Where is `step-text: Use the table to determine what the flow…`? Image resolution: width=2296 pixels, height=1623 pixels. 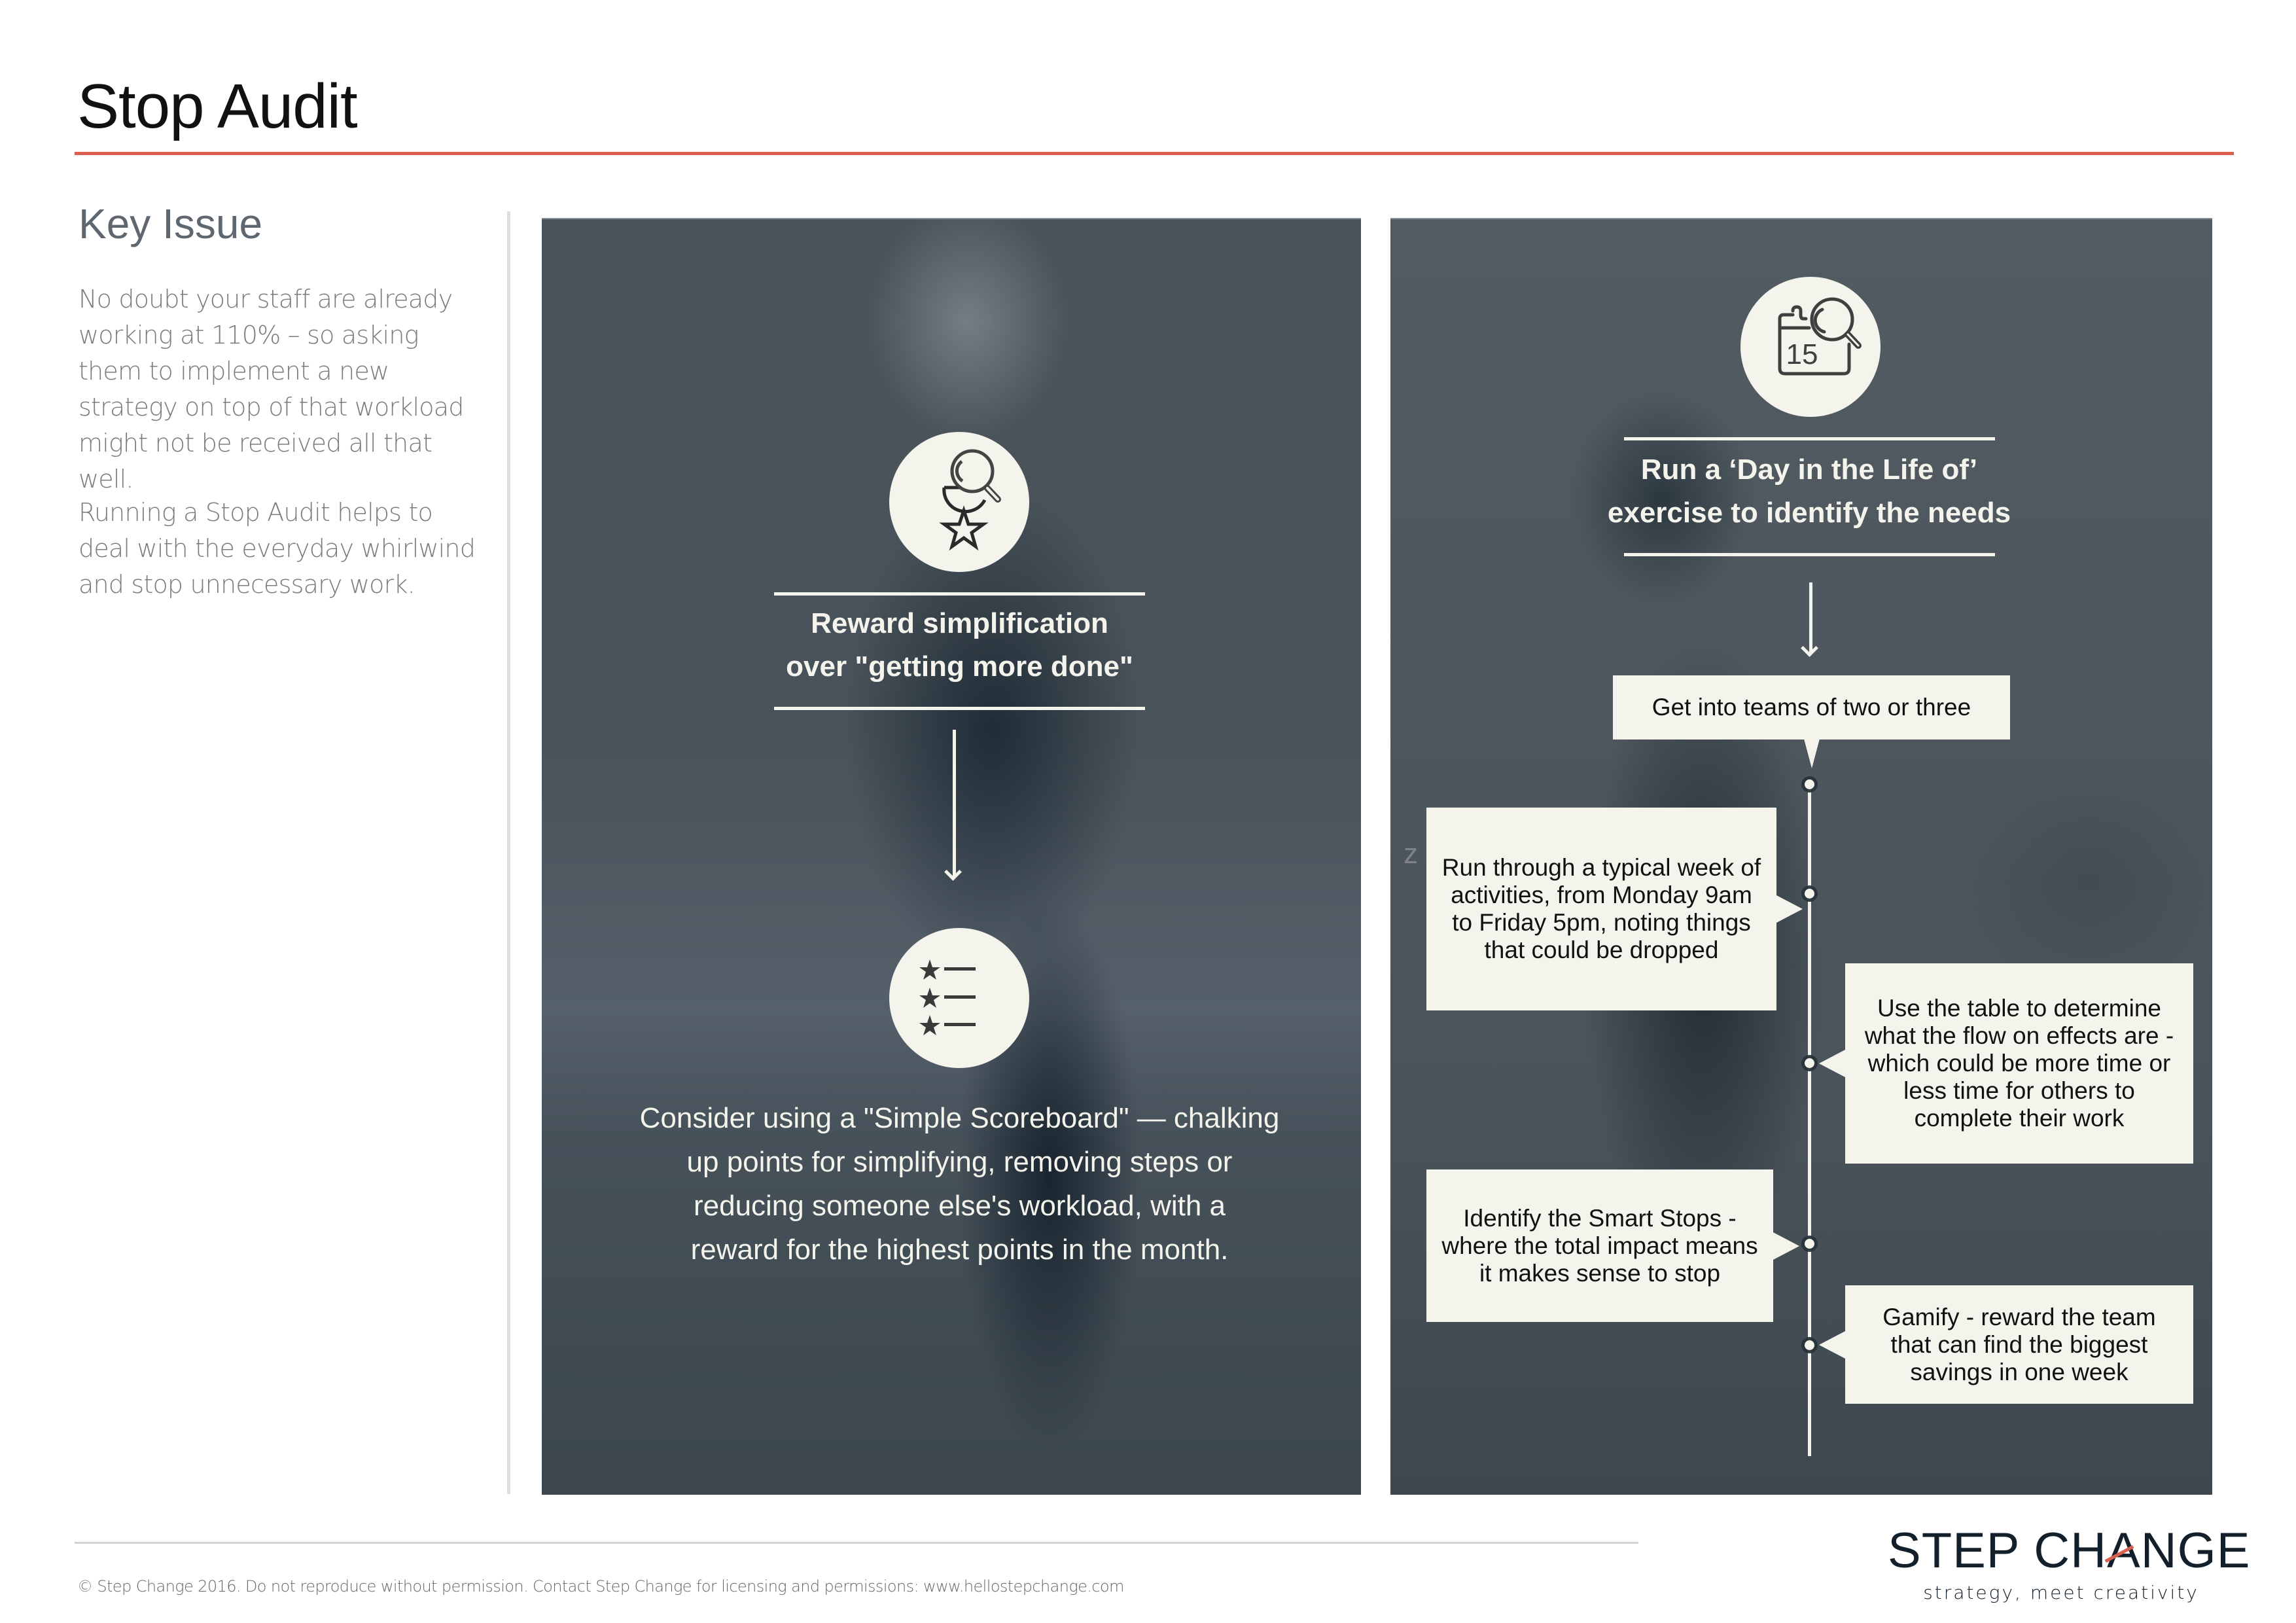
step-text: Use the table to determine what the flow… is located at coordinates (2019, 1063).